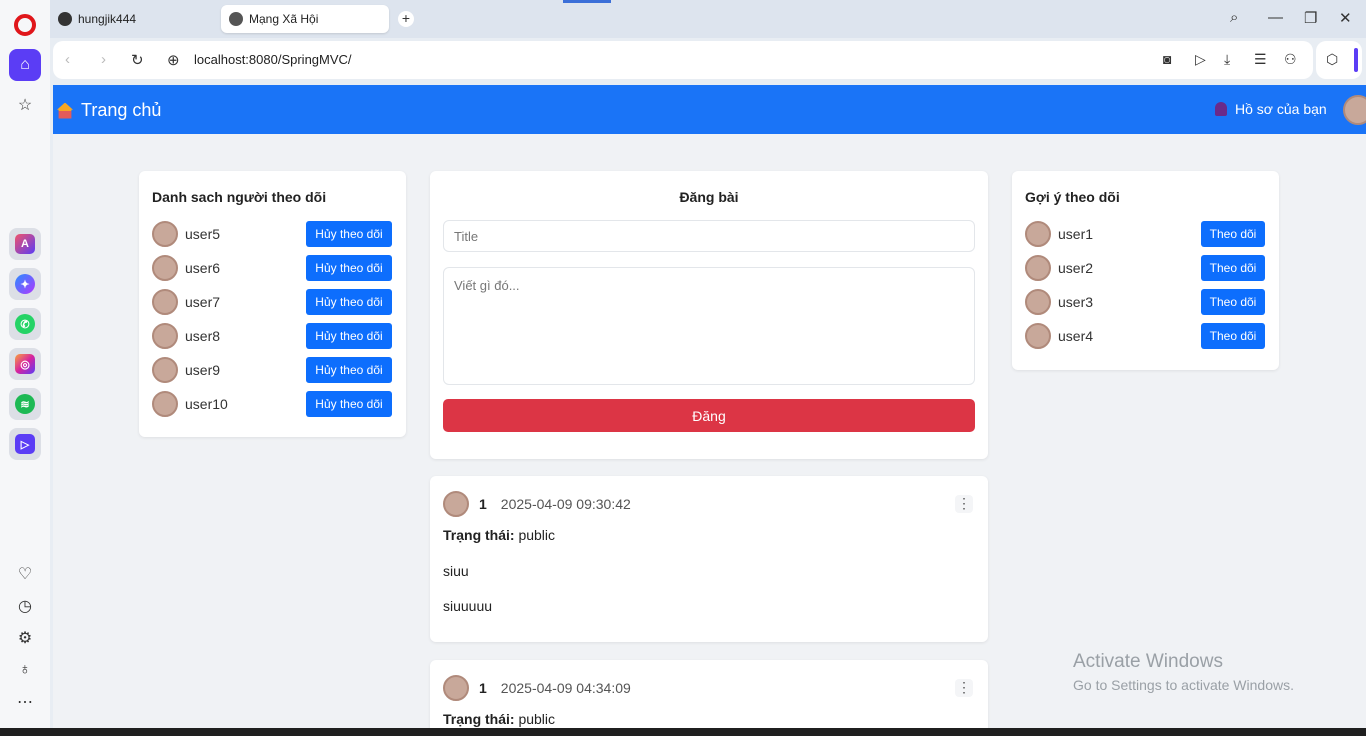 This screenshot has width=1366, height=736. What do you see at coordinates (1260, 59) in the screenshot?
I see `easy-setup-icon: ☰` at bounding box center [1260, 59].